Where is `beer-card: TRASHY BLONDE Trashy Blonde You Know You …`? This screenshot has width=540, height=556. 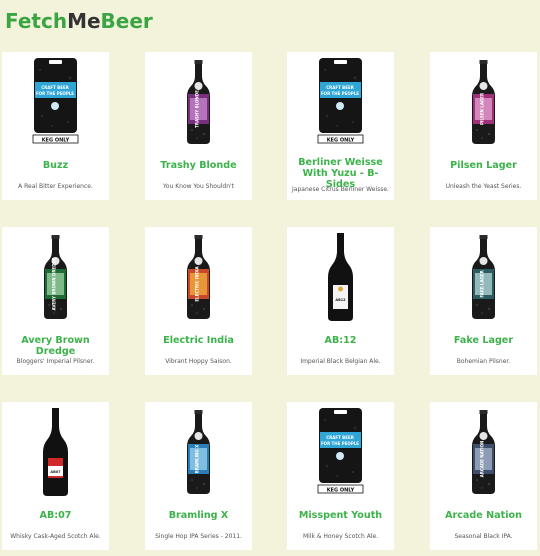 beer-card: TRASHY BLONDE Trashy Blonde You Know You … is located at coordinates (198, 126).